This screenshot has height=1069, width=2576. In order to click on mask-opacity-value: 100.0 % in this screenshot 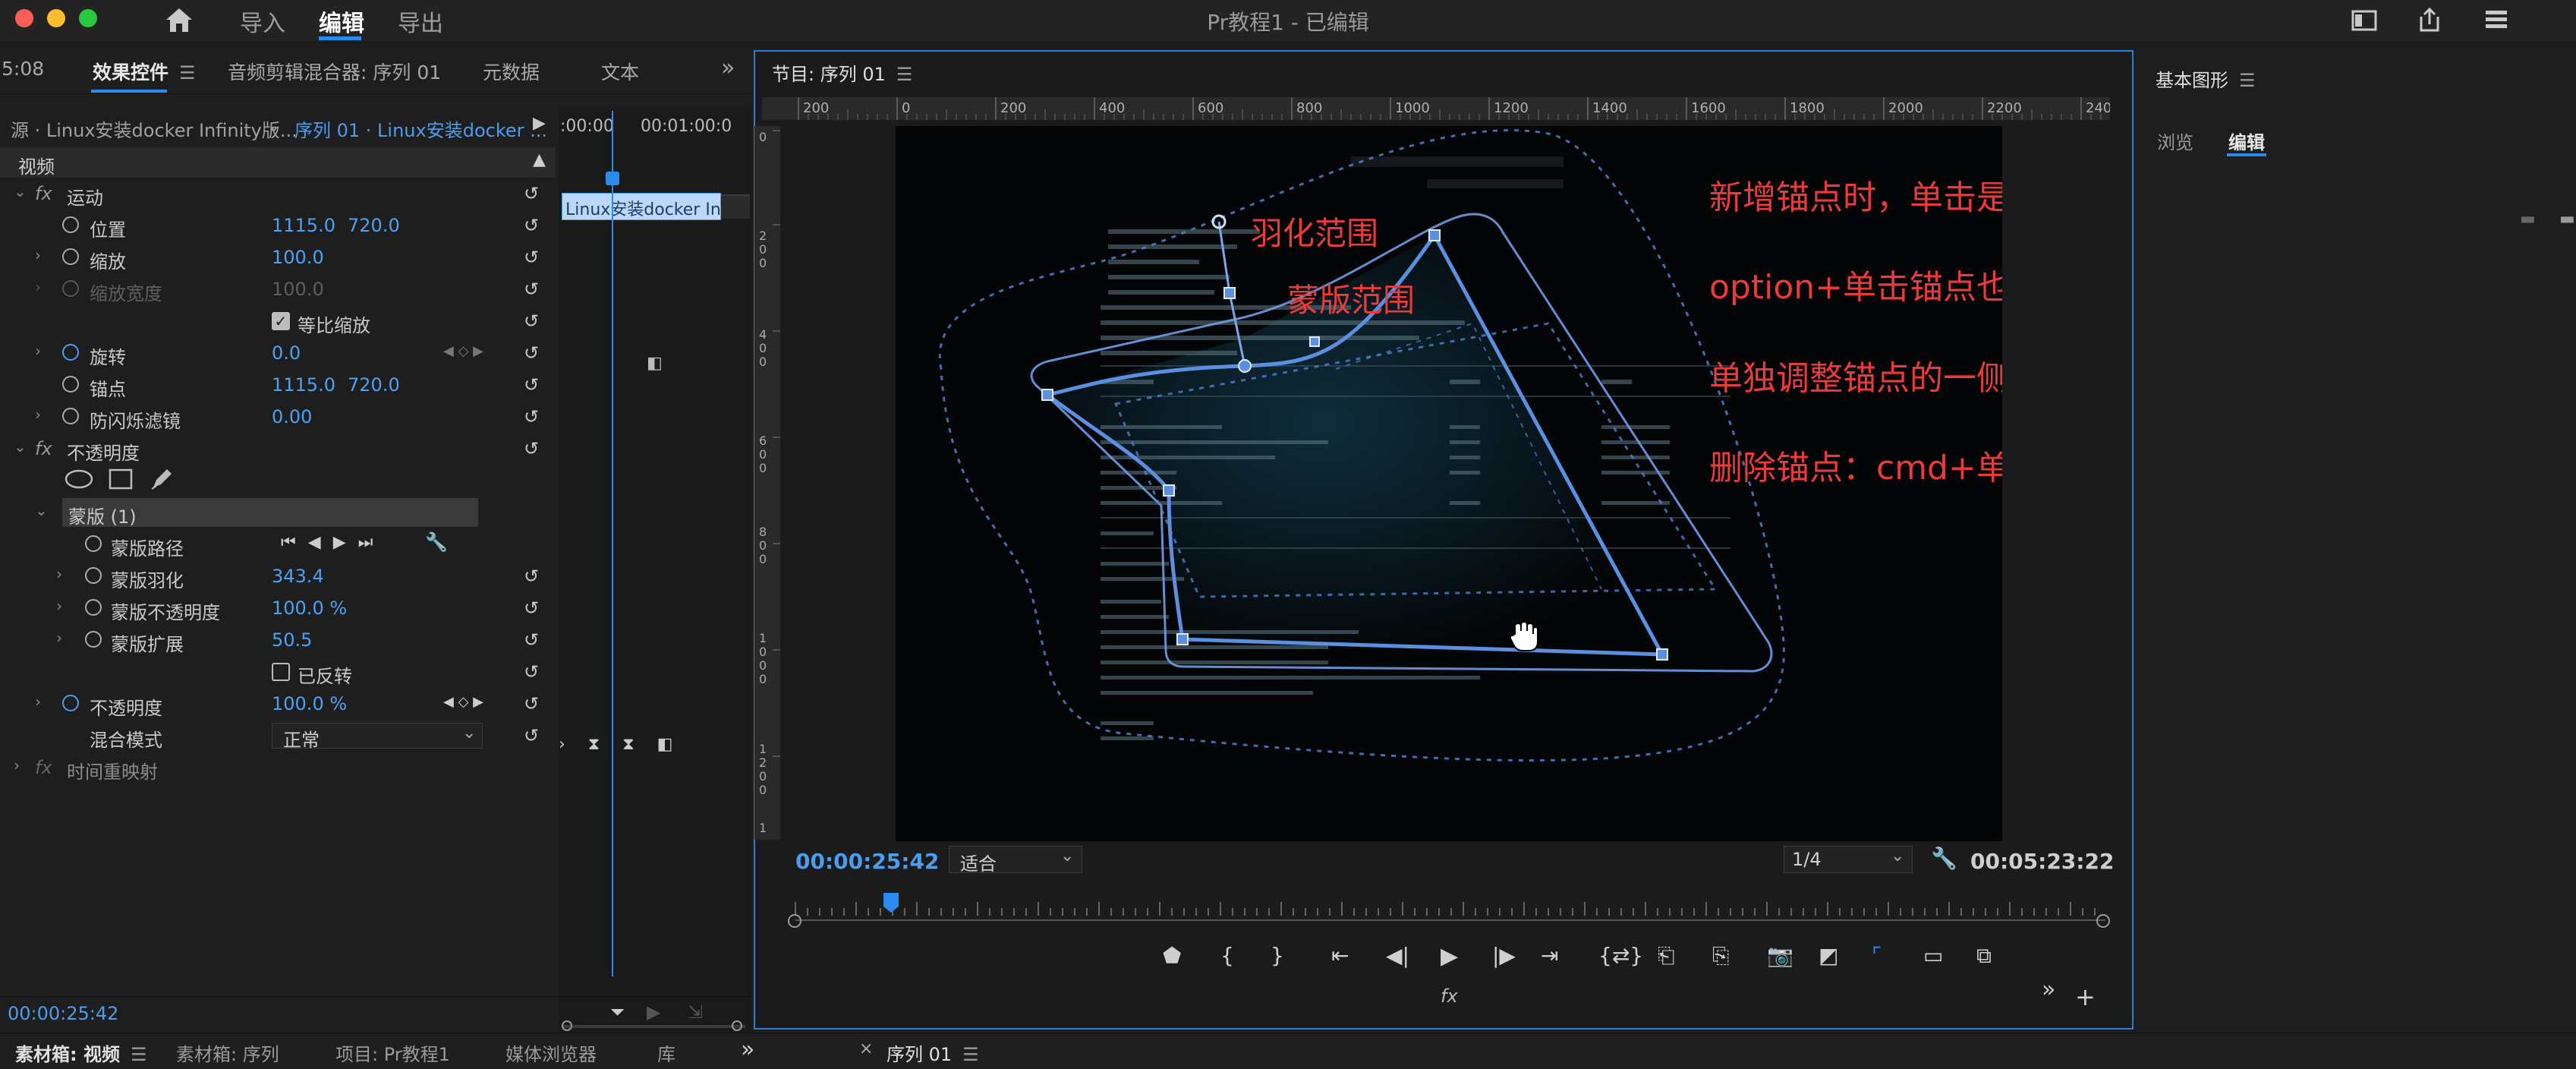, I will do `click(309, 609)`.